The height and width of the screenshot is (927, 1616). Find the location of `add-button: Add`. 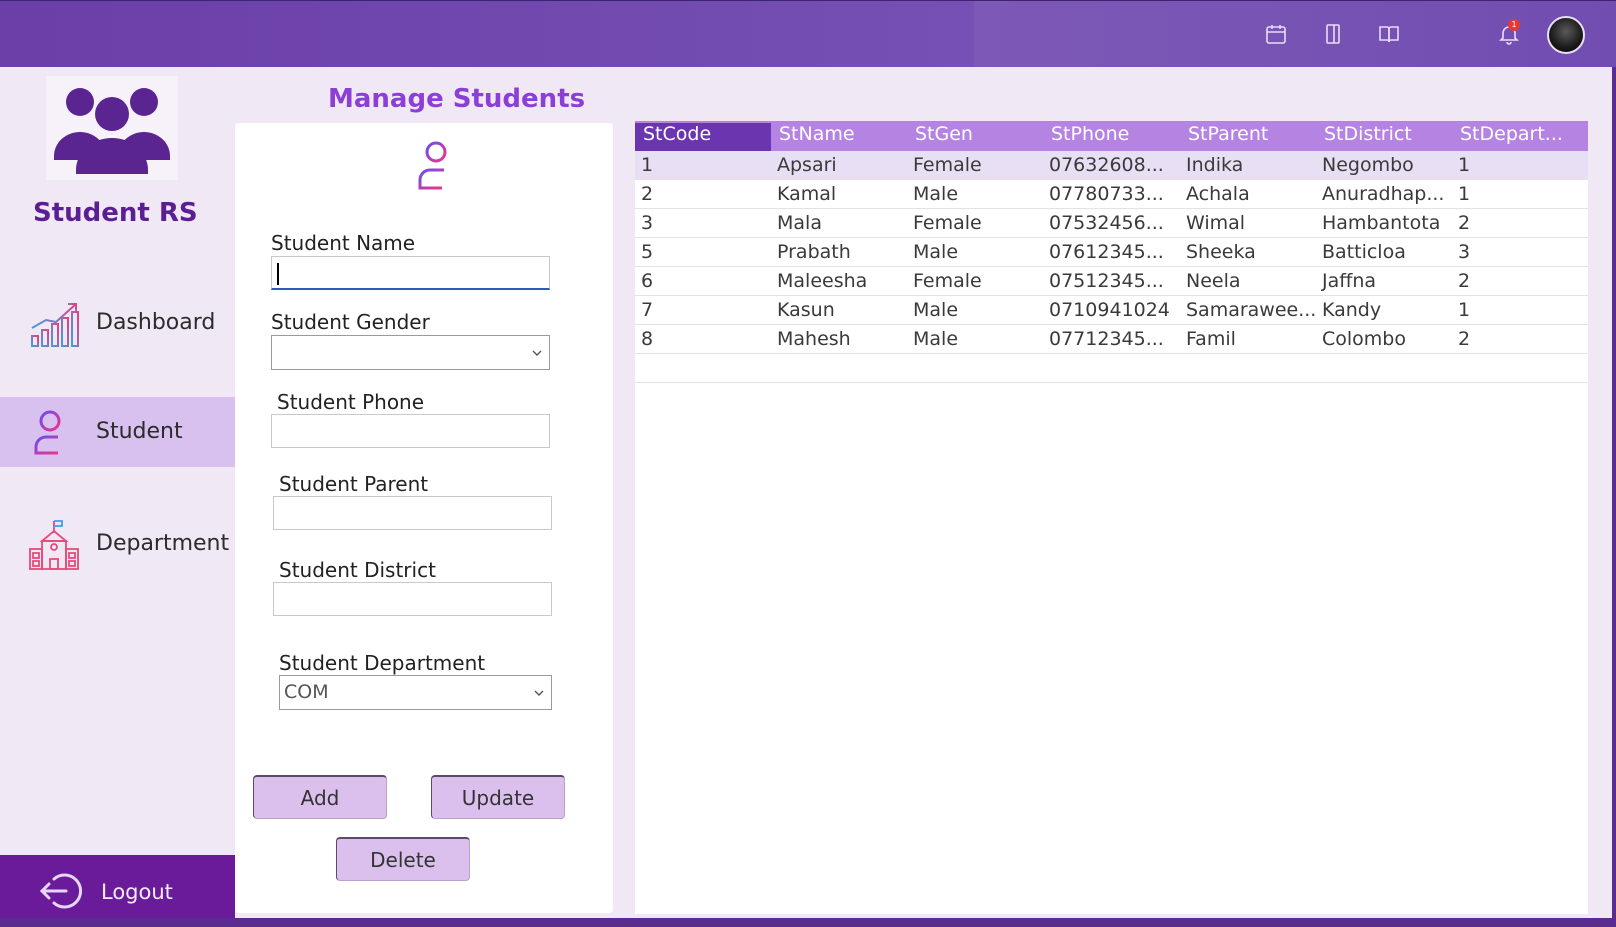

add-button: Add is located at coordinates (320, 797).